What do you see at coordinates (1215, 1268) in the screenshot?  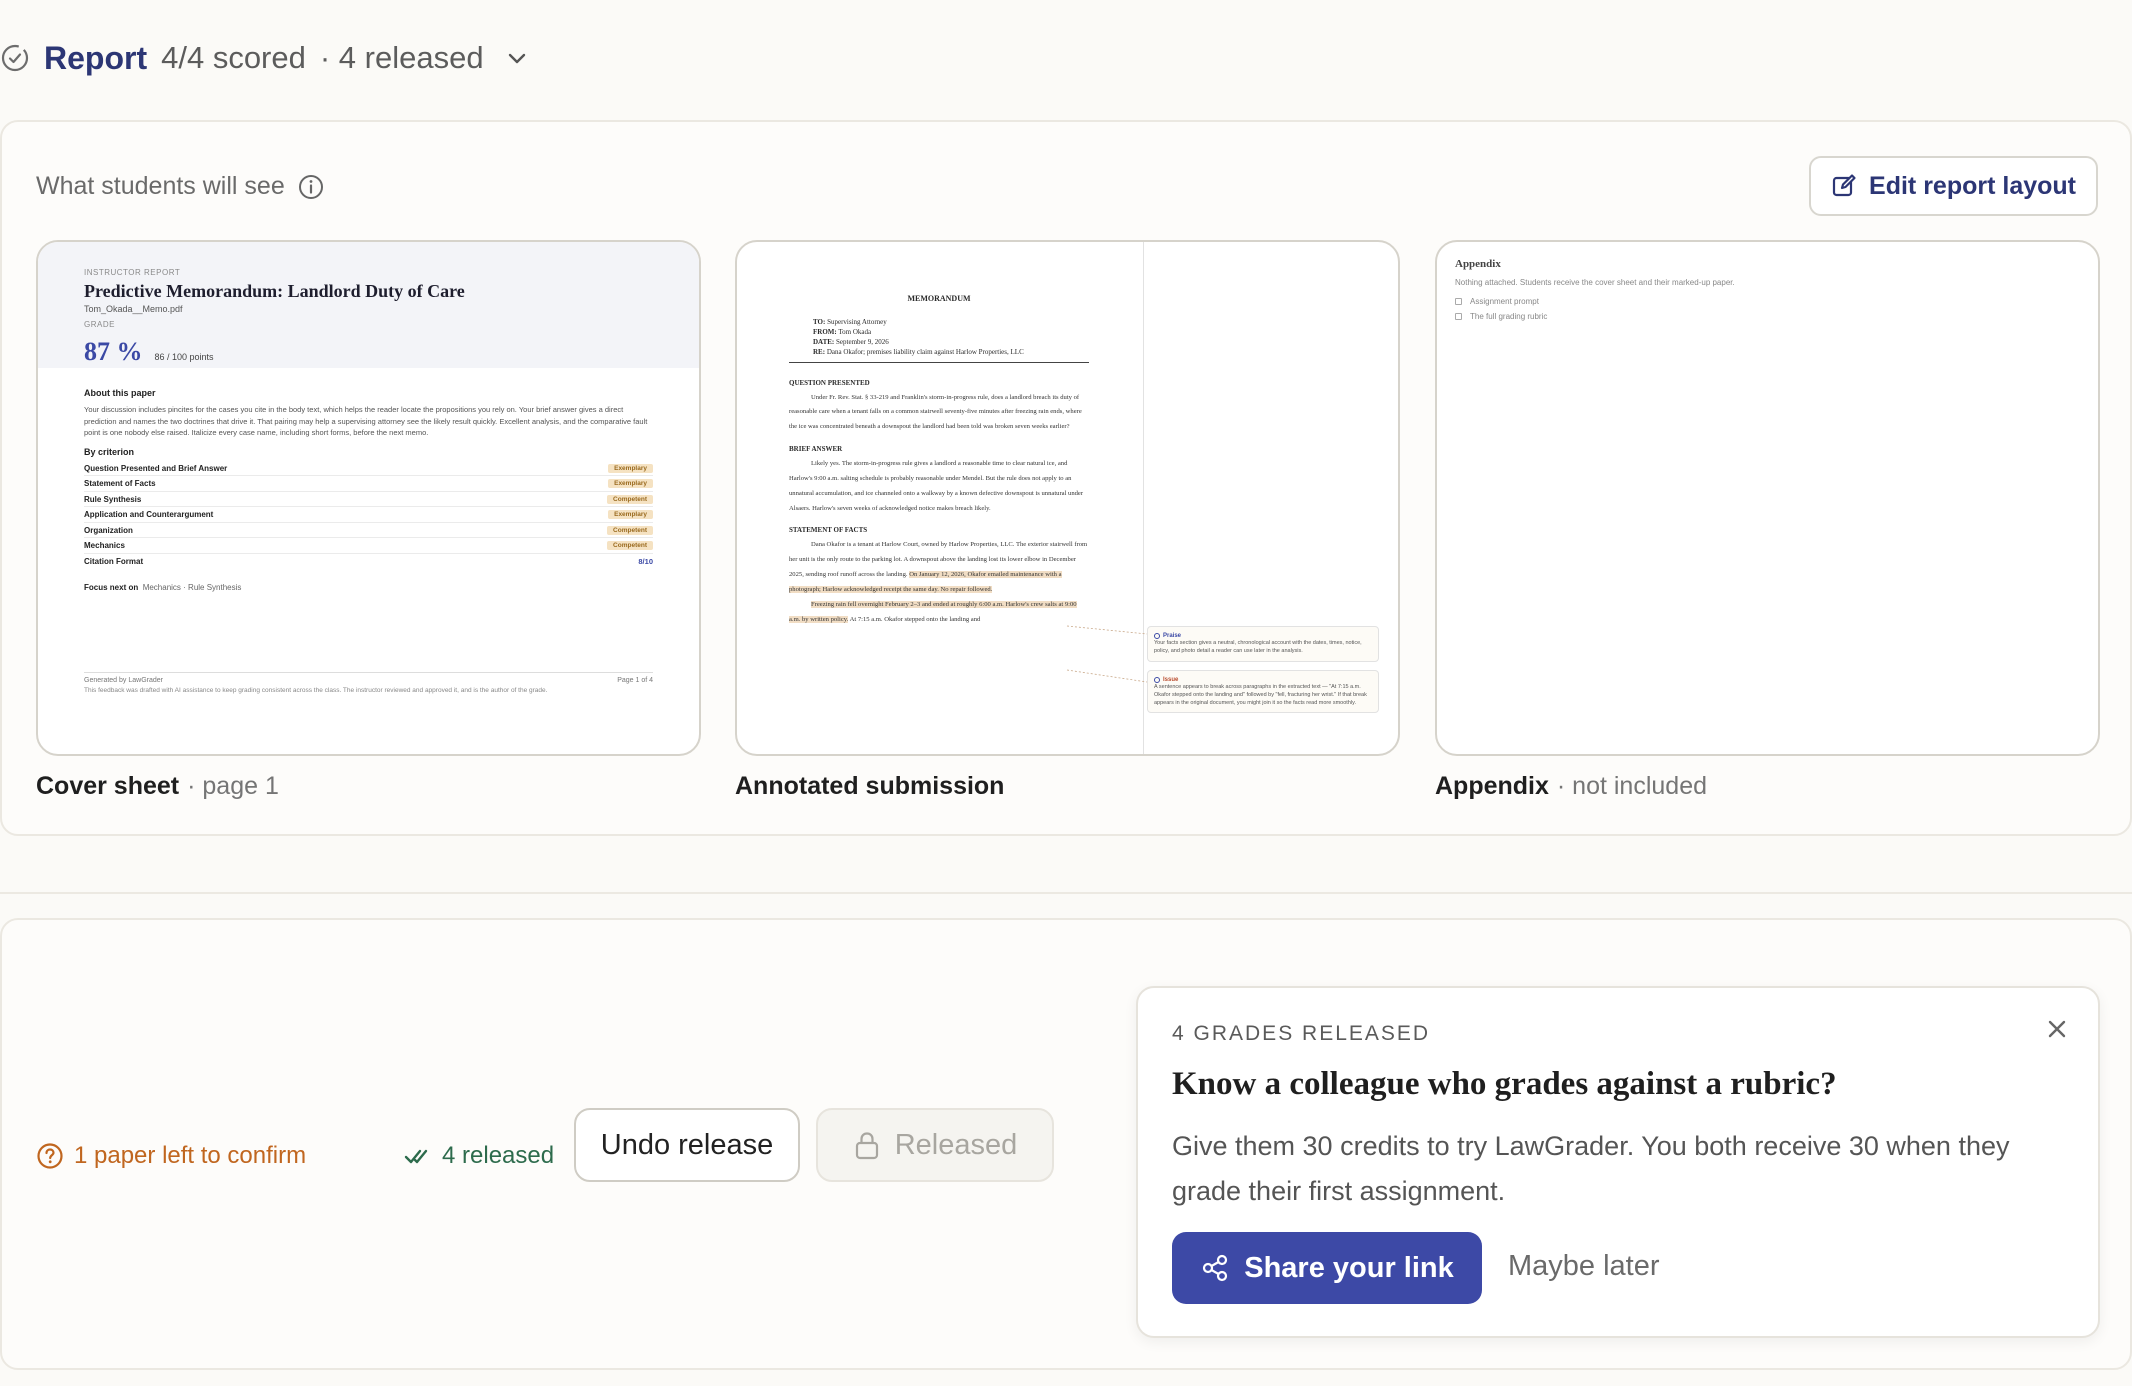 I see `share-icon` at bounding box center [1215, 1268].